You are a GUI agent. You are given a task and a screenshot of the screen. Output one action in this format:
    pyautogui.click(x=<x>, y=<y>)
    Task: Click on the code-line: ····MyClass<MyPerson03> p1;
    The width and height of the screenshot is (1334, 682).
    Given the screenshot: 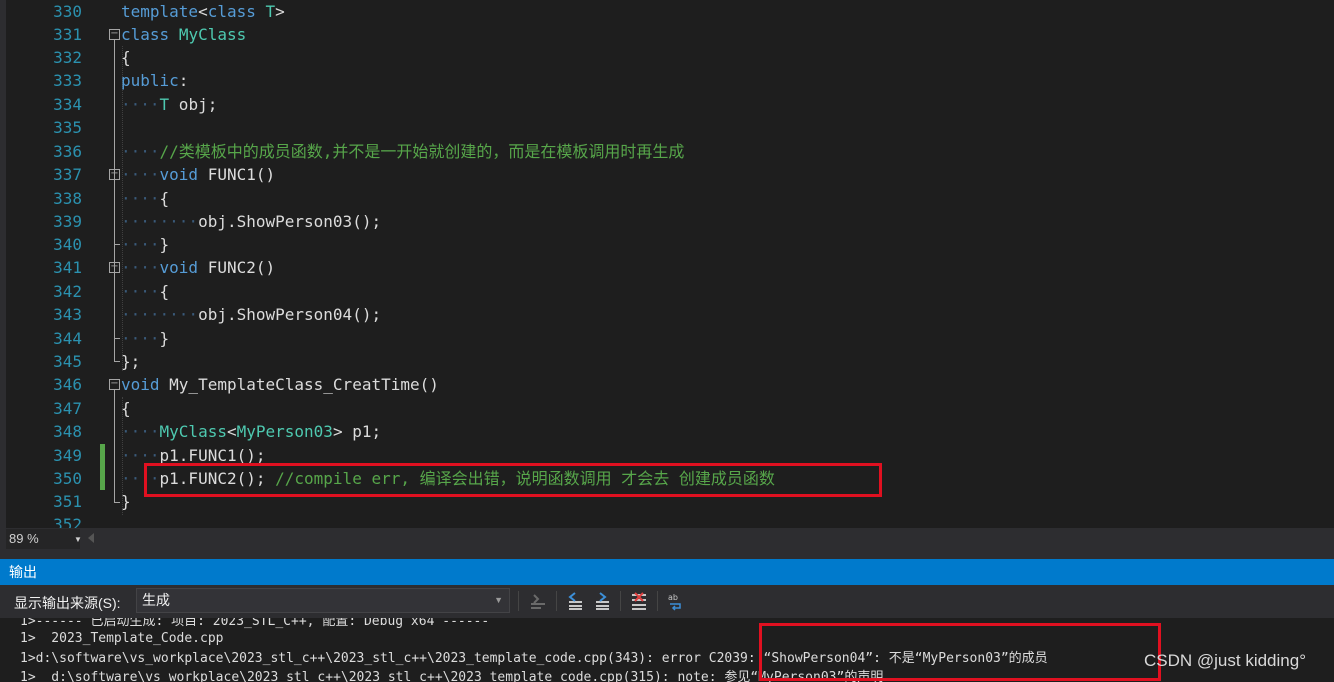 What is the action you would take?
    pyautogui.click(x=251, y=431)
    